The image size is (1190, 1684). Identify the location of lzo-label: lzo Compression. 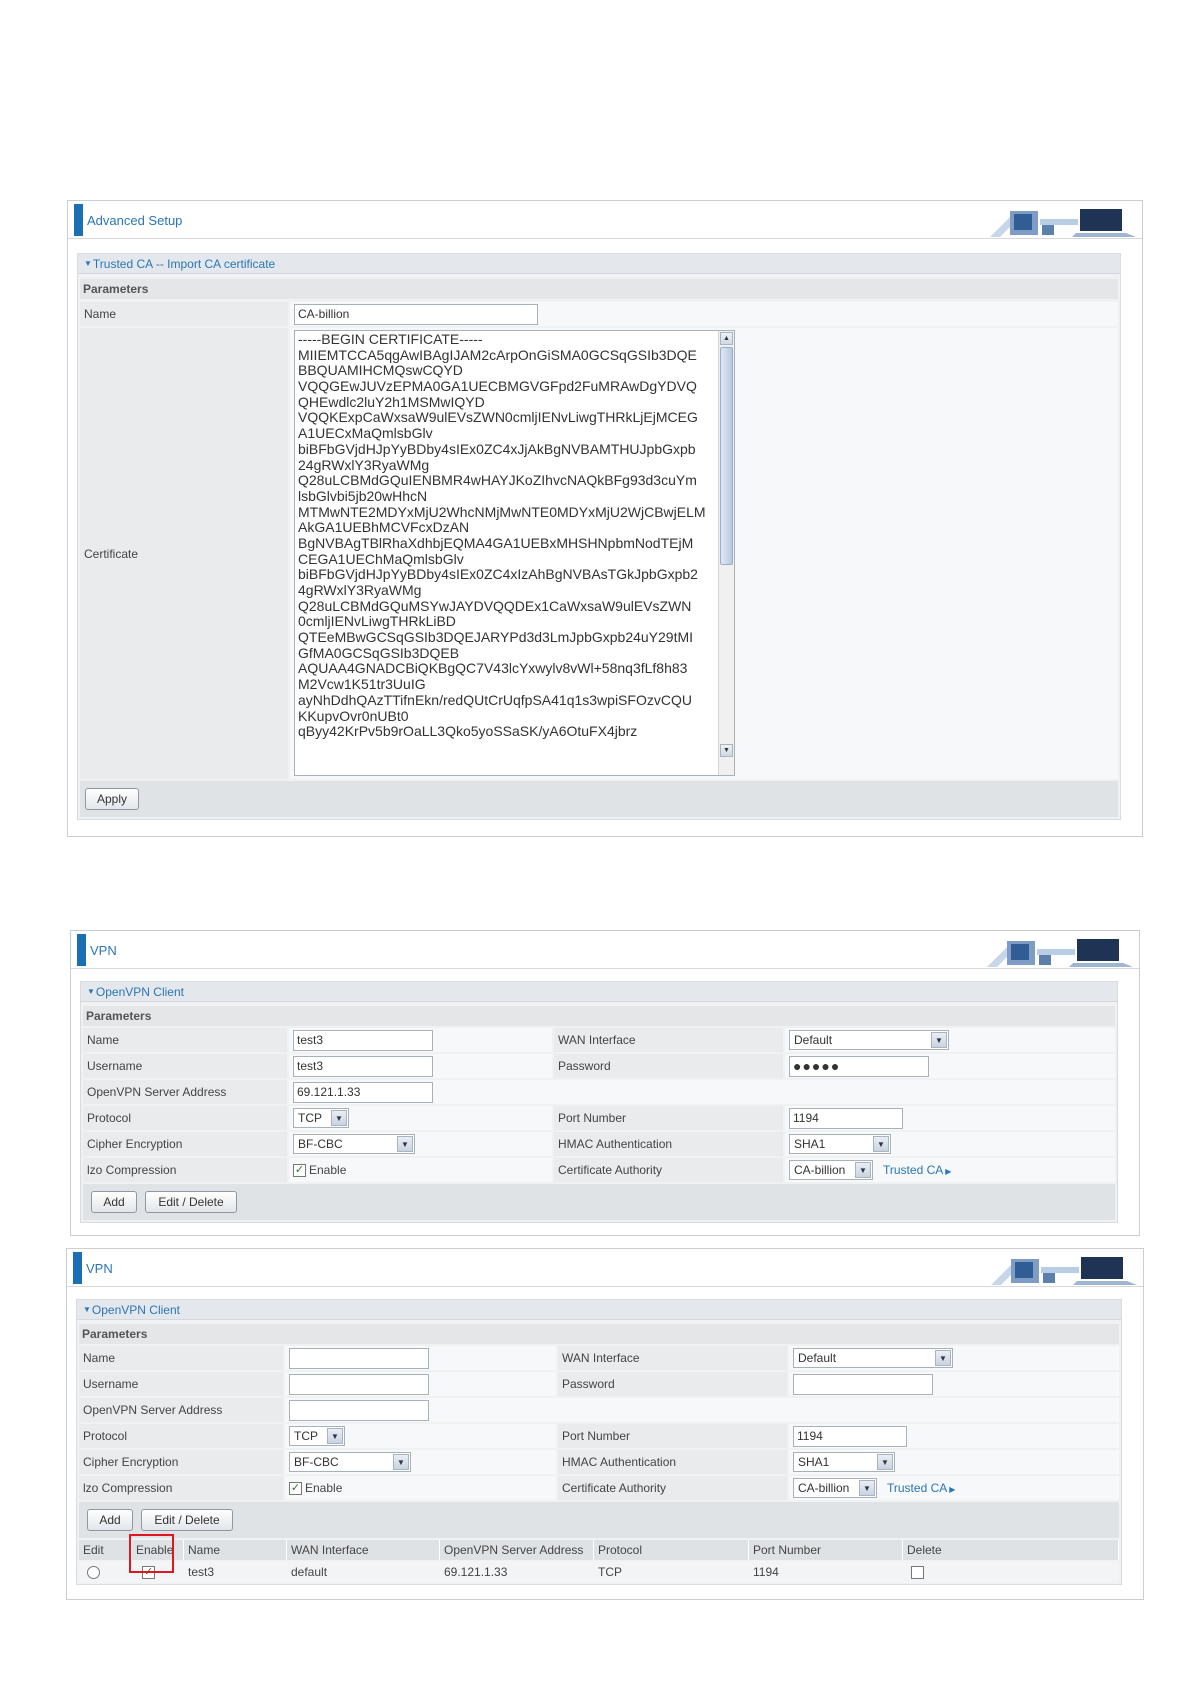
(181, 1488).